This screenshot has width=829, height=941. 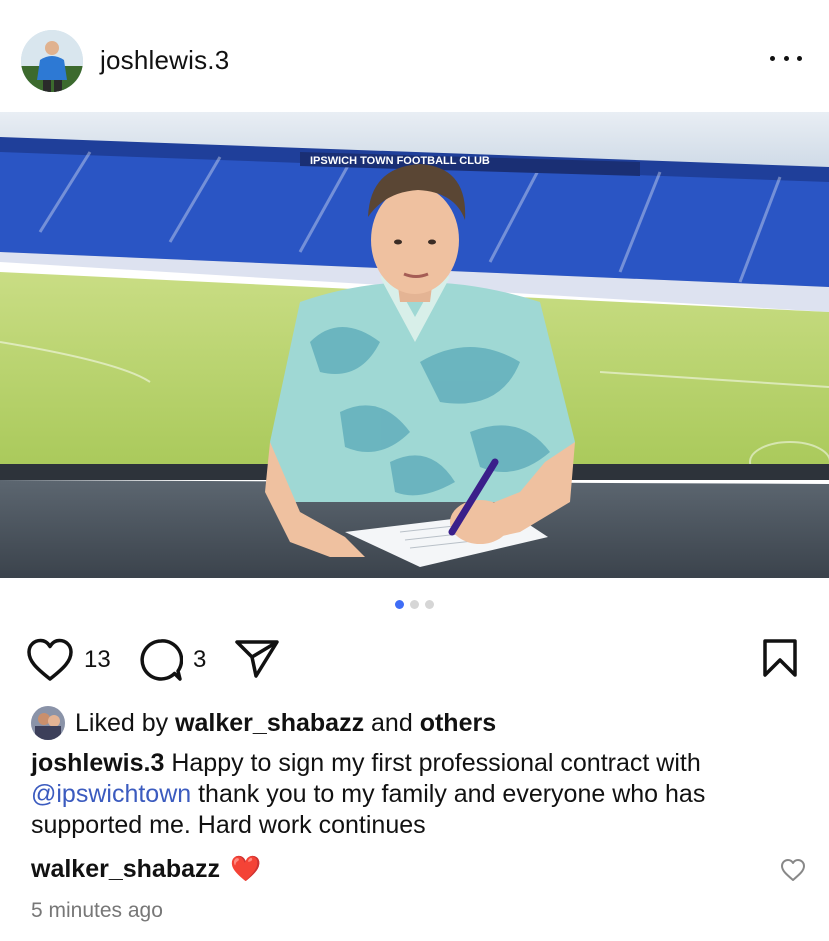 I want to click on share-icon, so click(x=257, y=659).